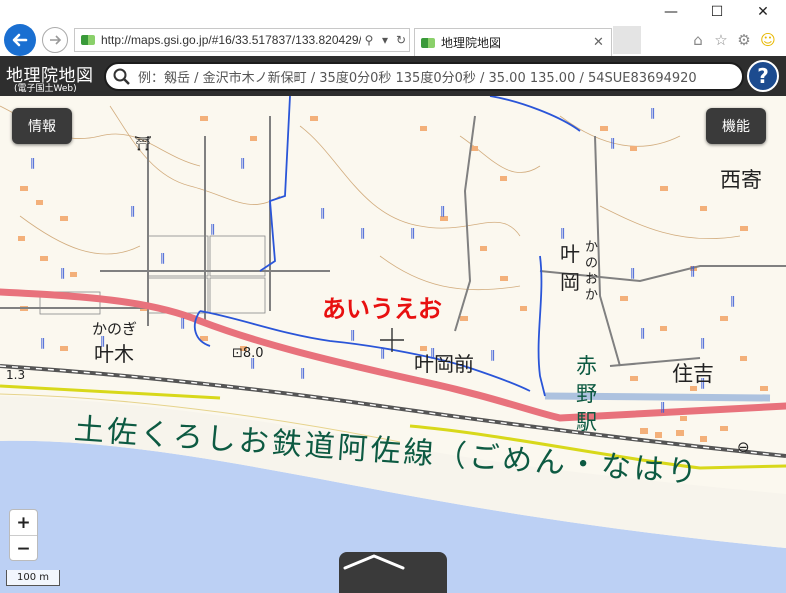 The image size is (786, 593). Describe the element at coordinates (23, 548) in the screenshot. I see `zoom-out-button: −` at that location.